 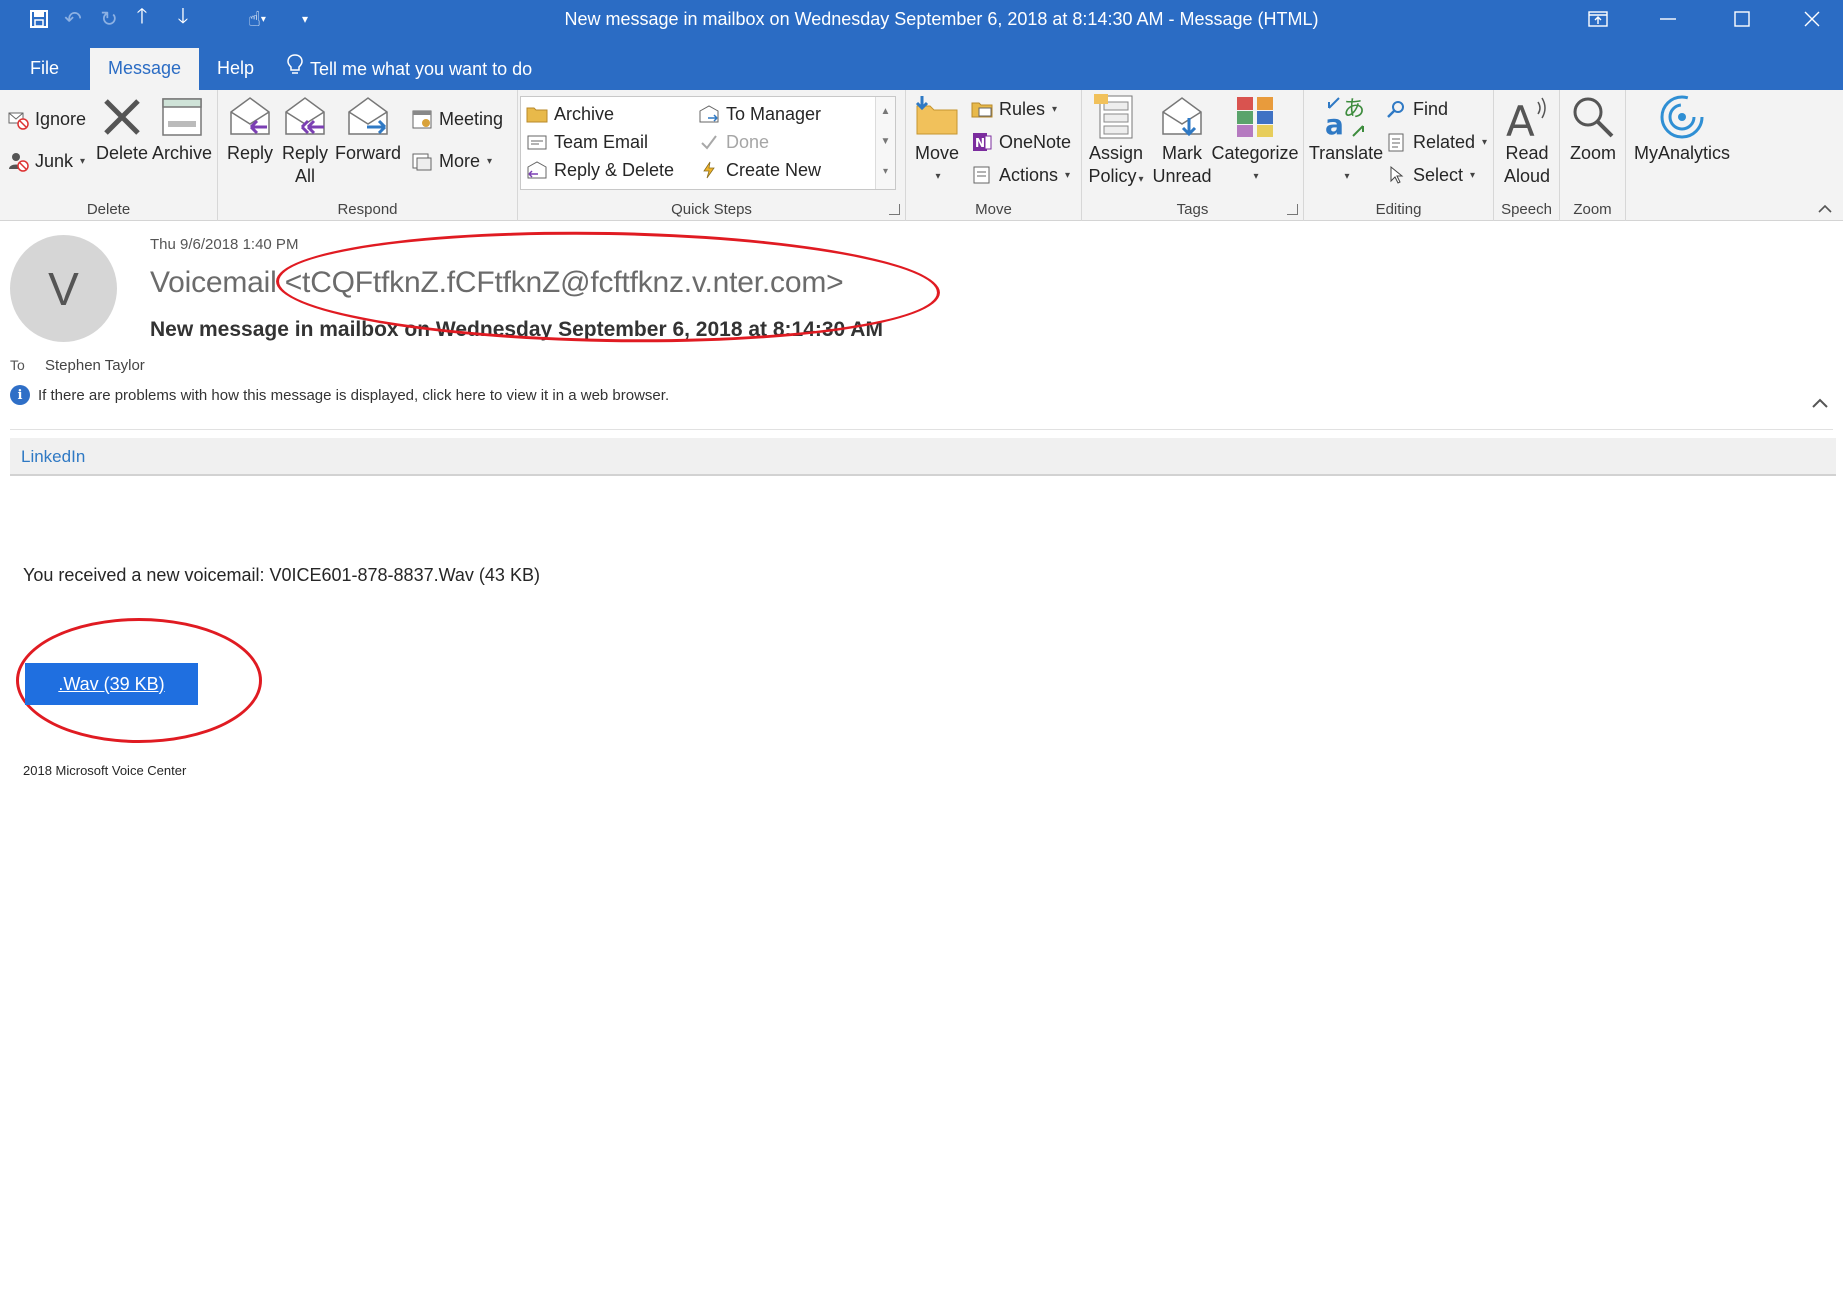 I want to click on tab-message: Message, so click(x=145, y=69).